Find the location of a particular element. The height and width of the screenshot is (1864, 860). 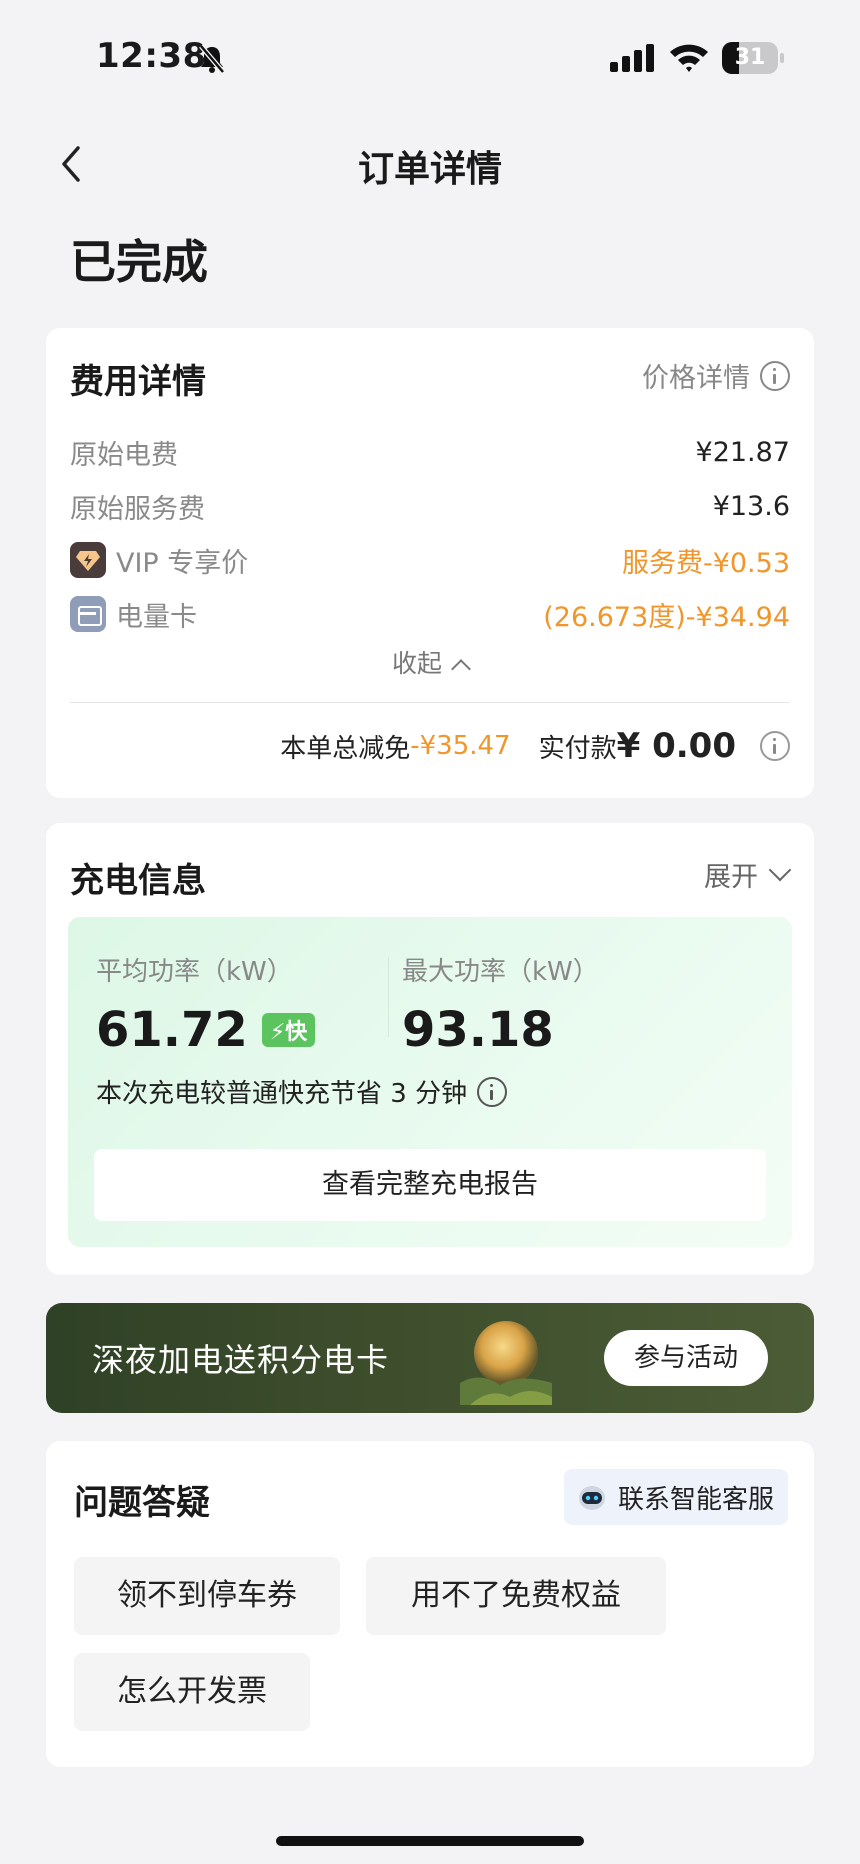

max-power-value: 93.18 is located at coordinates (478, 1030).